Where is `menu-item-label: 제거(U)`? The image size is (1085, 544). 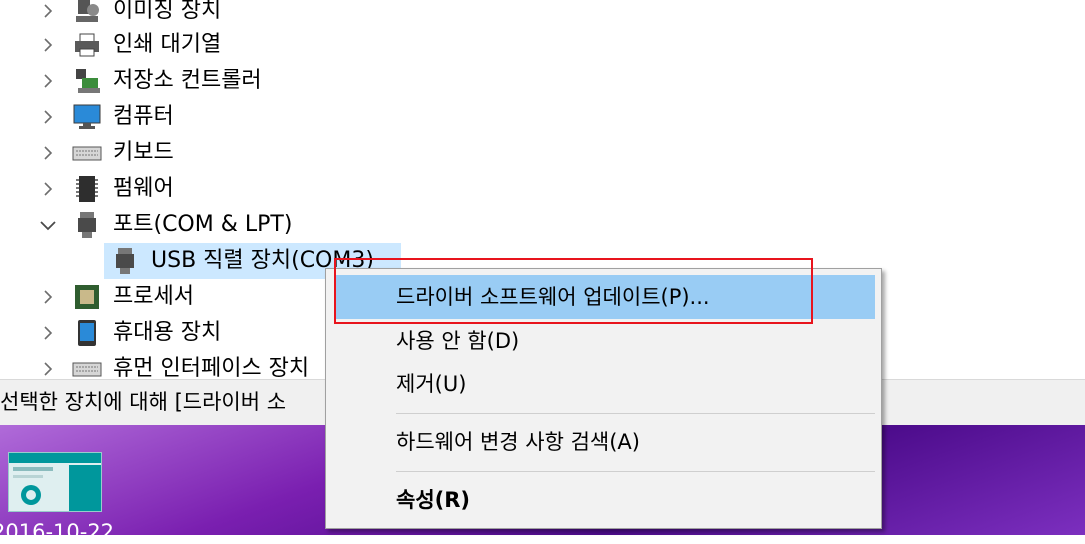
menu-item-label: 제거(U) is located at coordinates (431, 384).